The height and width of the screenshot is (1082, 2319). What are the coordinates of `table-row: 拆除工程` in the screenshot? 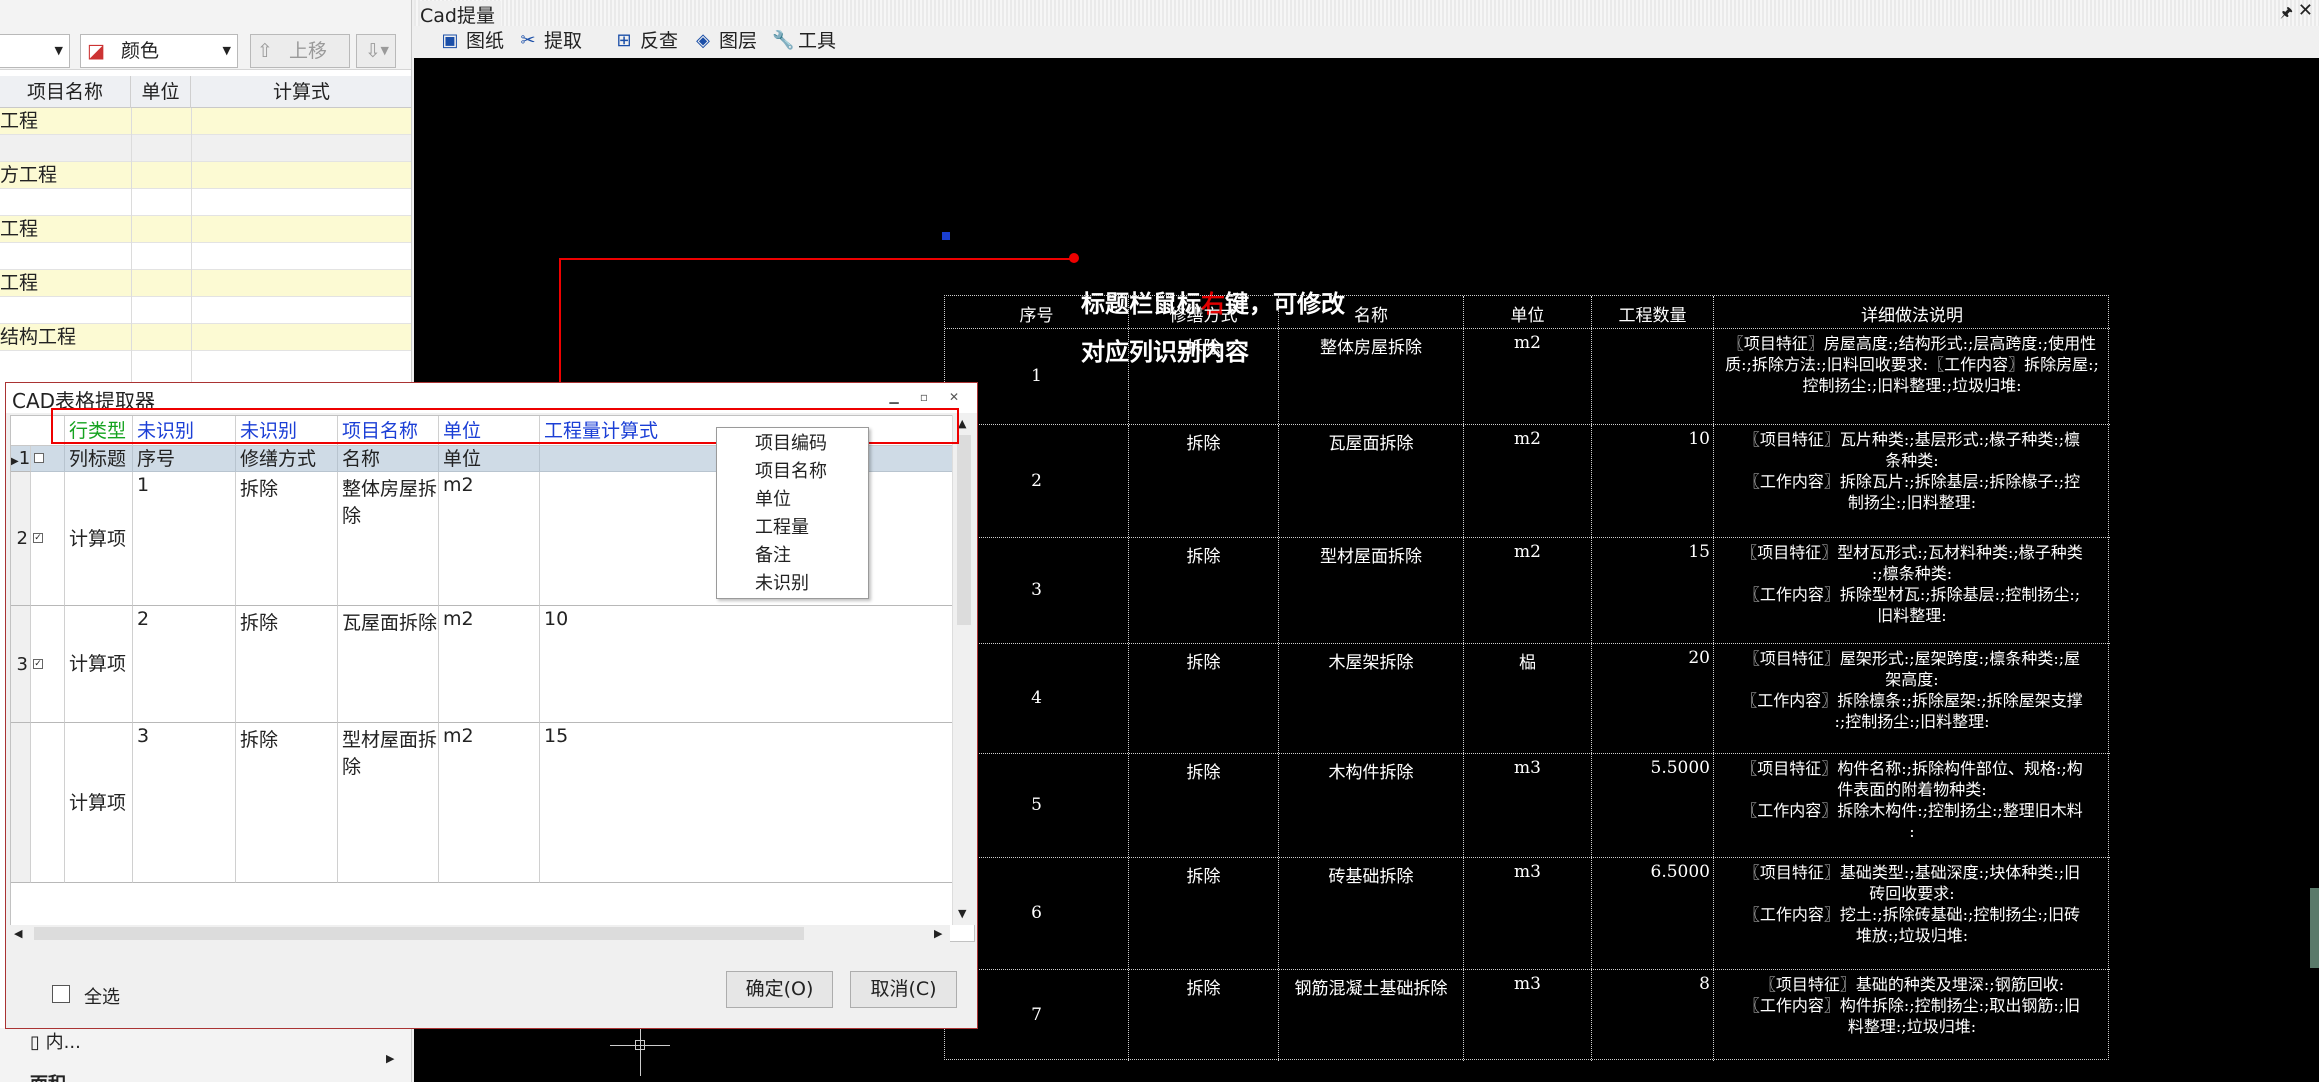 It's located at (205, 121).